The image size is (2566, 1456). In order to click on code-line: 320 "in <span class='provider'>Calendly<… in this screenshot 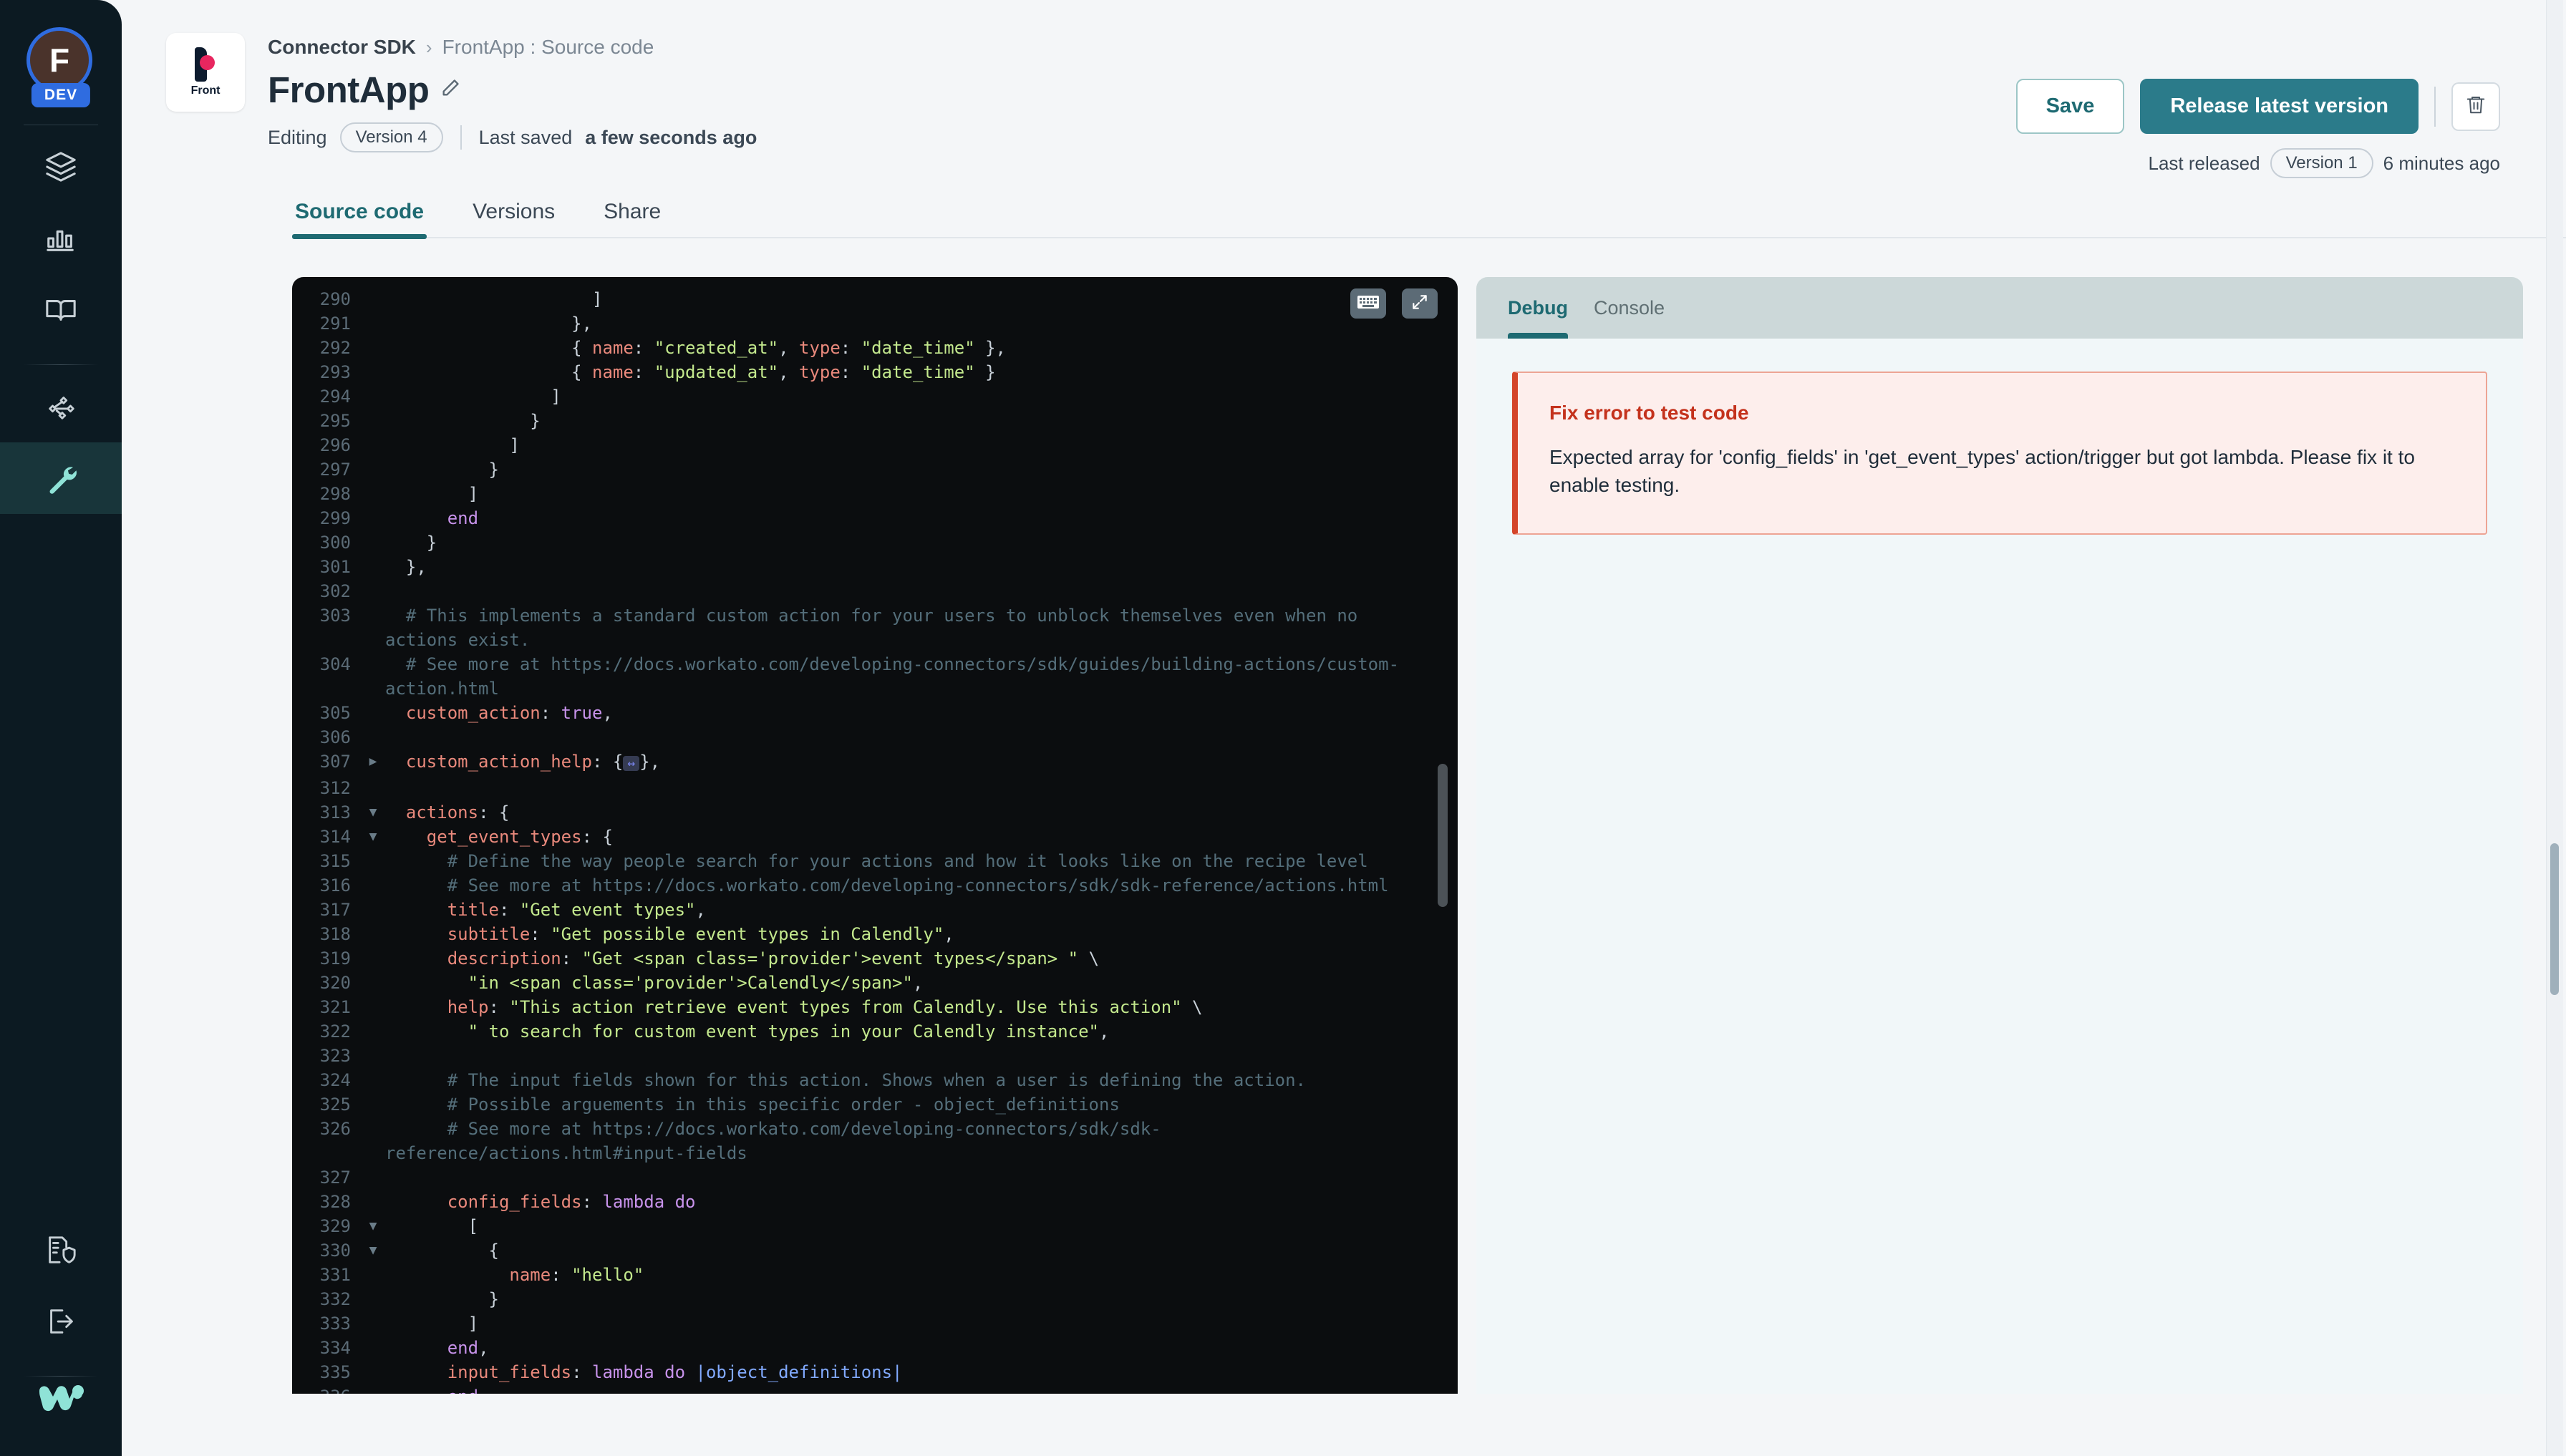, I will do `click(875, 983)`.